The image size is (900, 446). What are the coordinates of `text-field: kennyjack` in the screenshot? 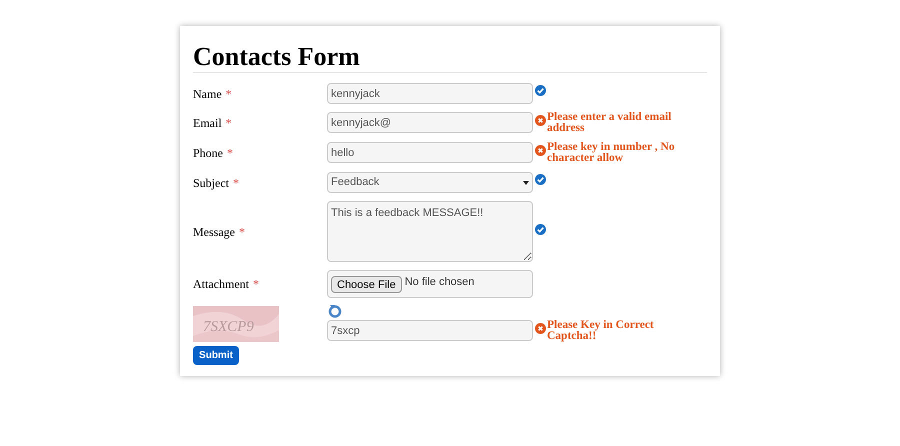 It's located at (430, 93).